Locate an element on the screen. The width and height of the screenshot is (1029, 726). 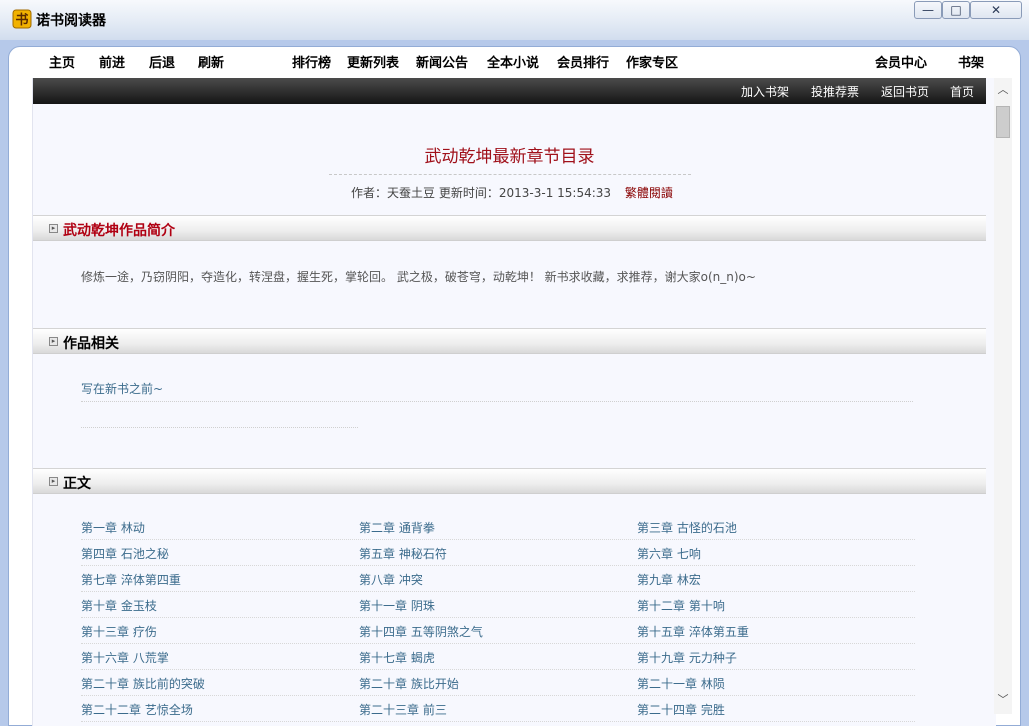
nav-bookshelf: 书架 is located at coordinates (971, 61).